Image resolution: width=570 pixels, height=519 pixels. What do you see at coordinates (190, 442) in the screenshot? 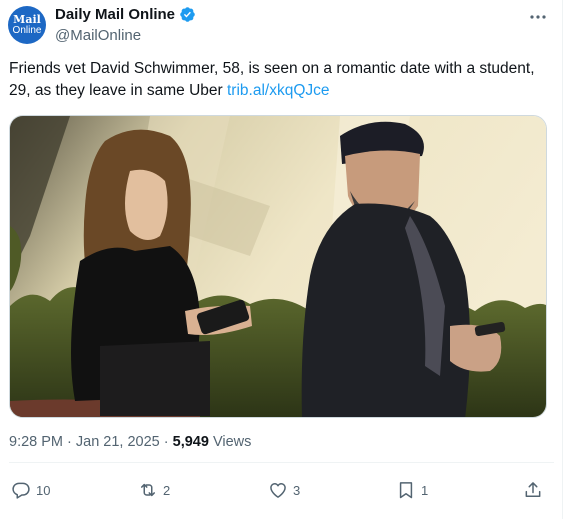
I see `views-count: 5,949` at bounding box center [190, 442].